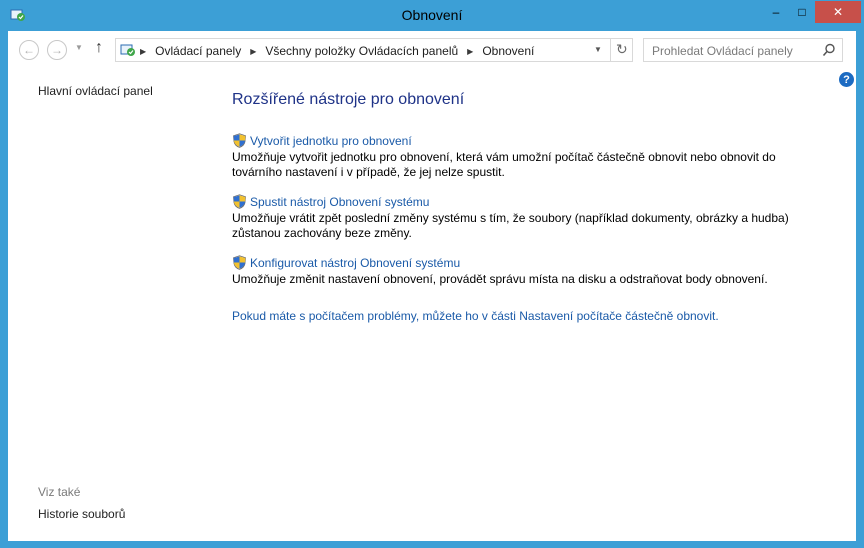  Describe the element at coordinates (355, 263) in the screenshot. I see `configure-system-restore-link: Konfigurovat nástroj Obnovení systému` at that location.